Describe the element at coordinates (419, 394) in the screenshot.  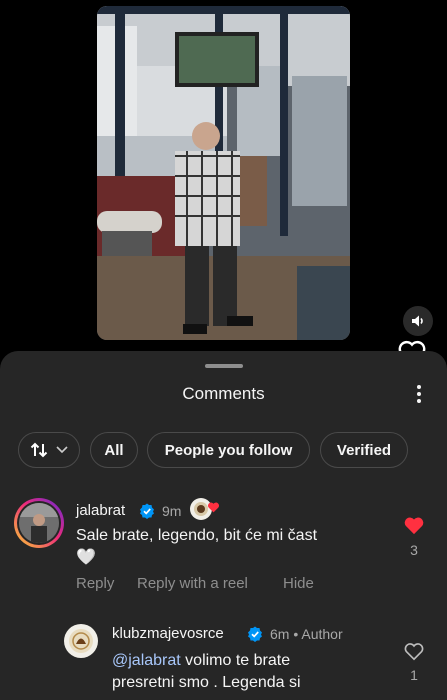
I see `more-vertical-icon` at that location.